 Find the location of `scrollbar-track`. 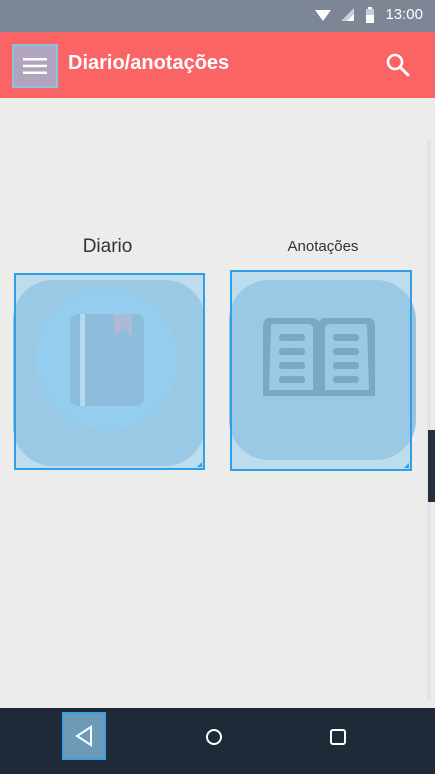

scrollbar-track is located at coordinates (429, 420).